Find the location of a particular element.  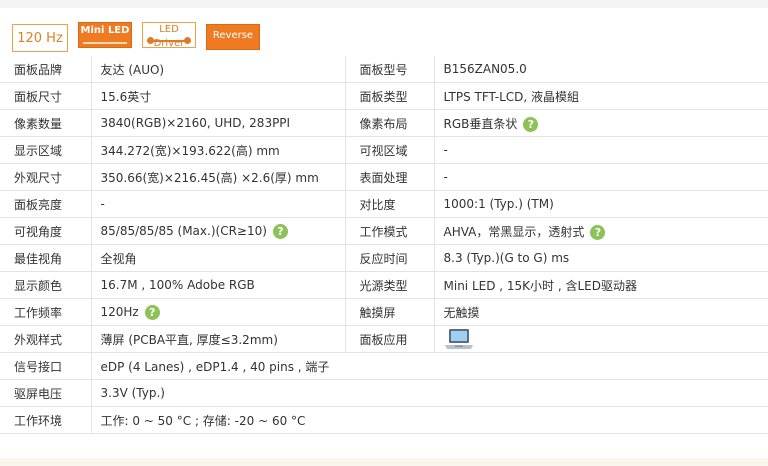

spec-value: 工作: 0 ~ 50 °C ; 存储: -20 ~ 60 °C is located at coordinates (429, 420).